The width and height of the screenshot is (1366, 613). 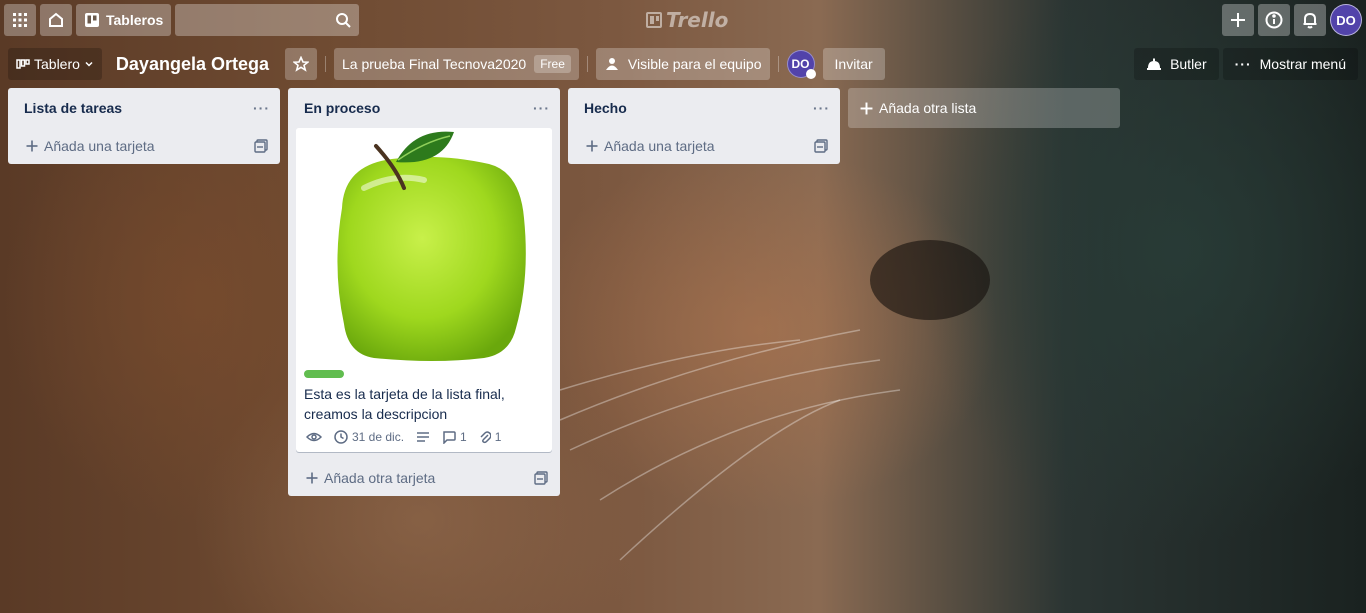 I want to click on team-visibility-icon, so click(x=611, y=64).